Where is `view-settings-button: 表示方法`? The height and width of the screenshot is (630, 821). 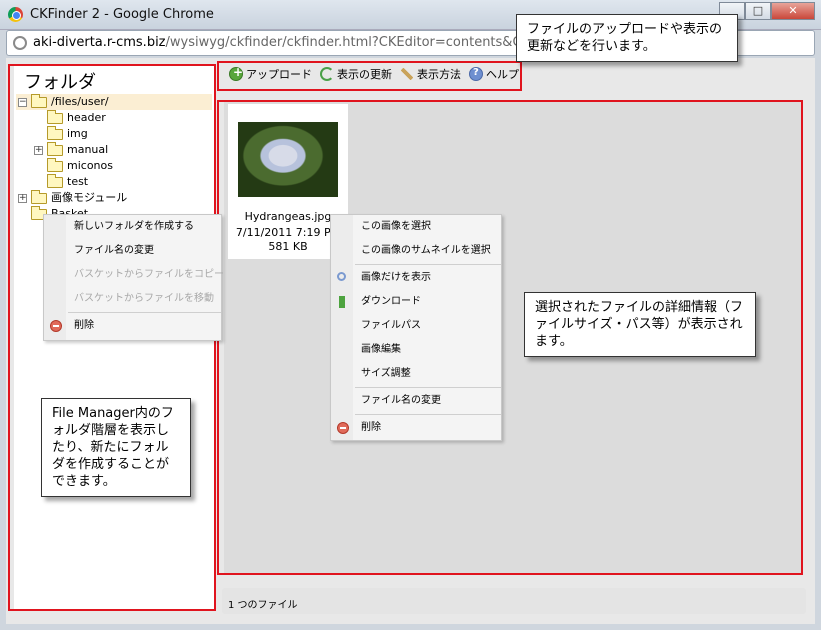 view-settings-button: 表示方法 is located at coordinates (430, 74).